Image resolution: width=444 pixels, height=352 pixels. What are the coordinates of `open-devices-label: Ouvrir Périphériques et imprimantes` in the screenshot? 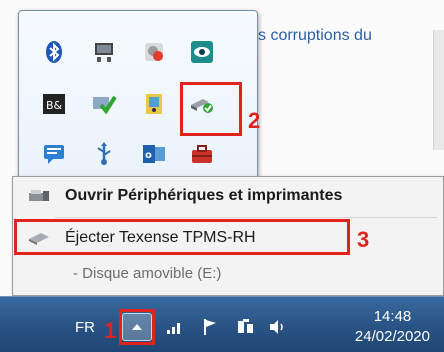 It's located at (204, 195).